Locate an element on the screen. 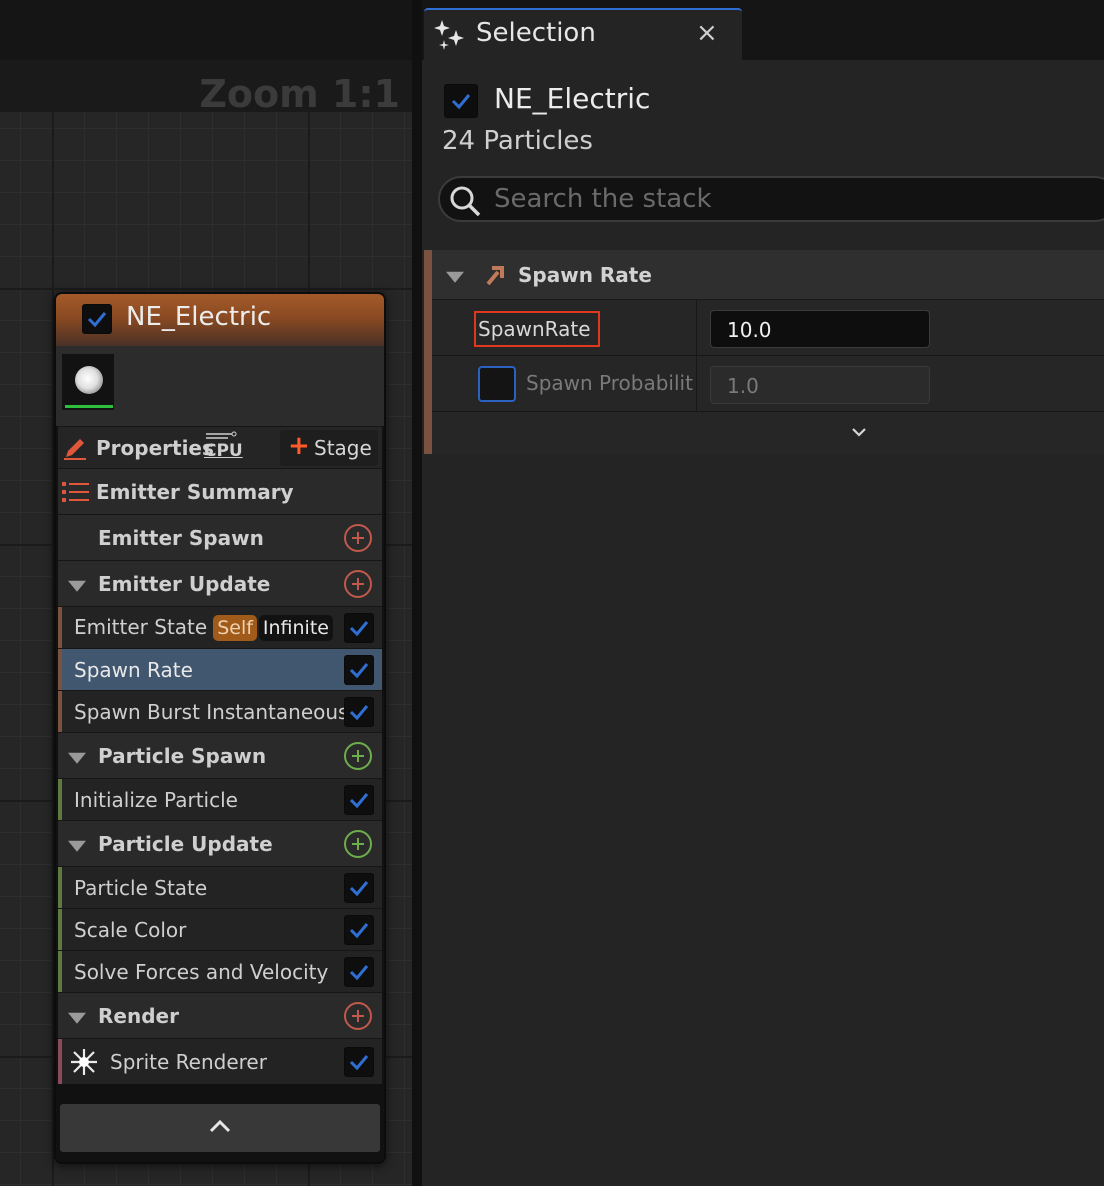 The image size is (1104, 1186). param-row-spawn-probability: Spawn Probabilit 1.0 is located at coordinates (768, 384).